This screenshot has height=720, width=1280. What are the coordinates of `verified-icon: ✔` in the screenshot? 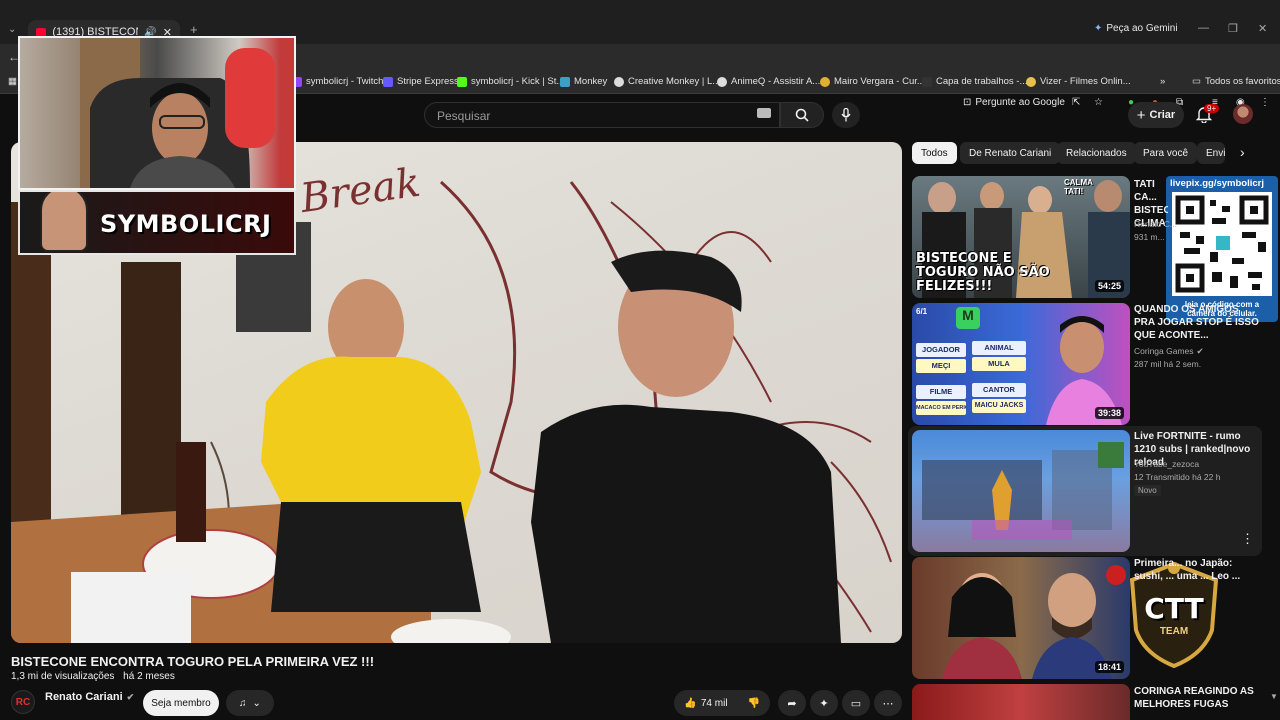 It's located at (1200, 351).